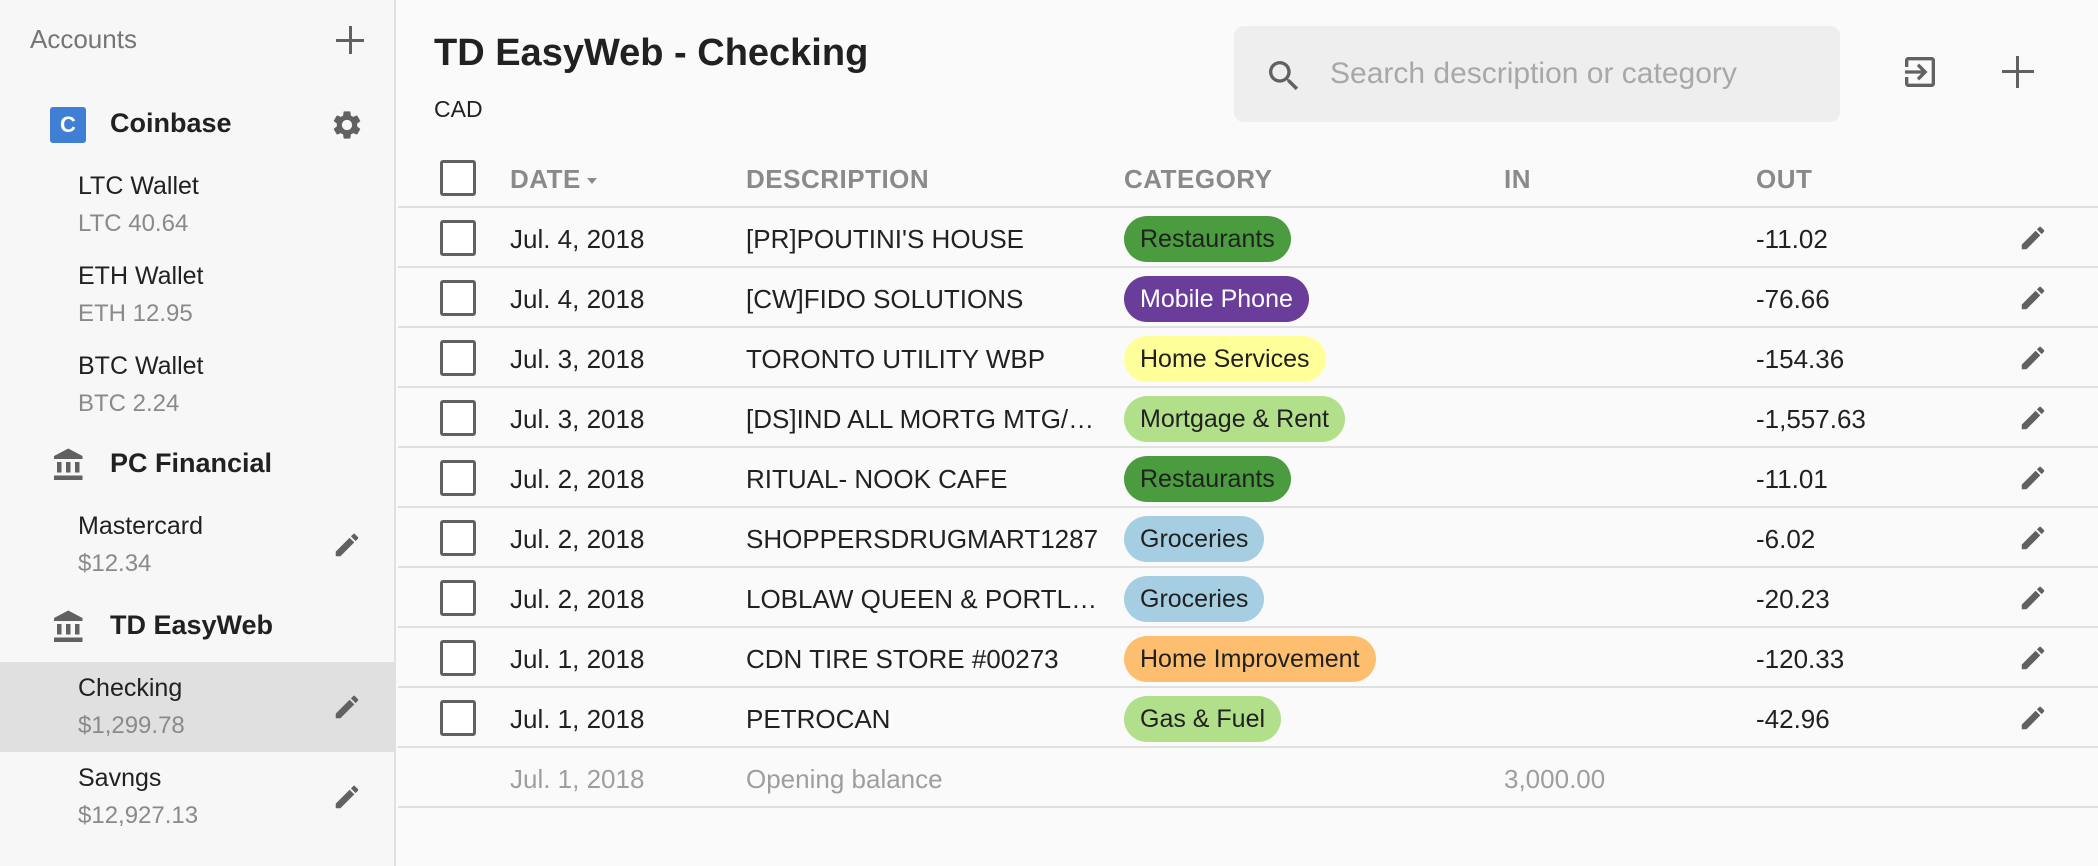 The height and width of the screenshot is (866, 2098). I want to click on category-badge: Home Improvement, so click(1250, 659).